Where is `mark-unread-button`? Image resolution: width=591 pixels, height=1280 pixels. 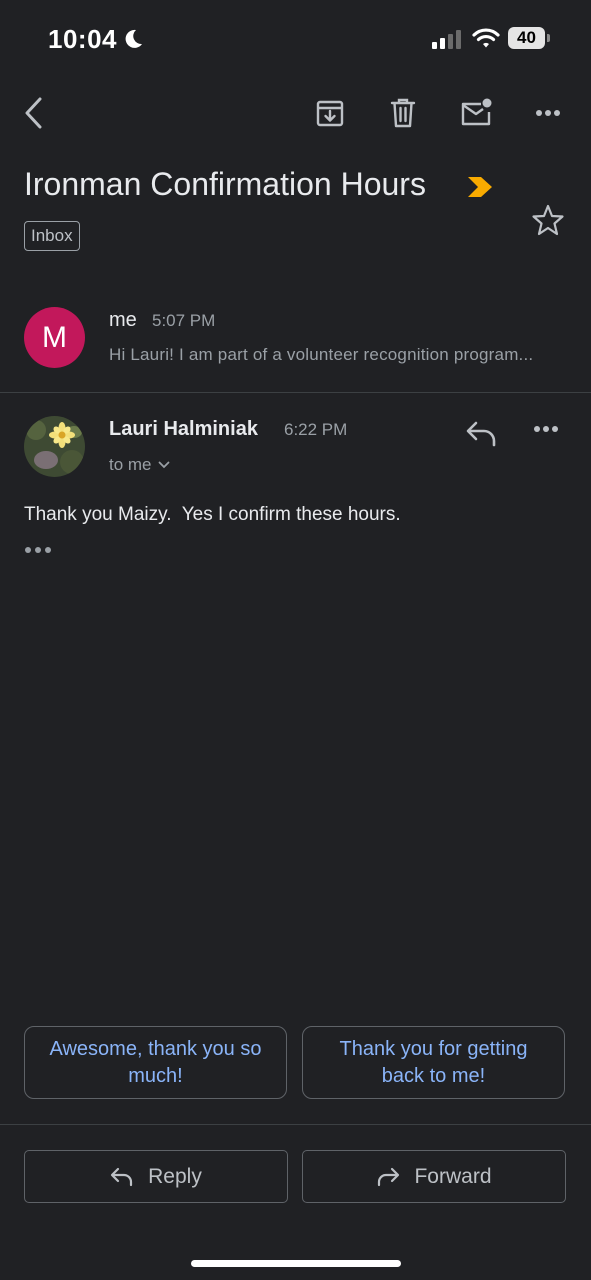 mark-unread-button is located at coordinates (476, 113).